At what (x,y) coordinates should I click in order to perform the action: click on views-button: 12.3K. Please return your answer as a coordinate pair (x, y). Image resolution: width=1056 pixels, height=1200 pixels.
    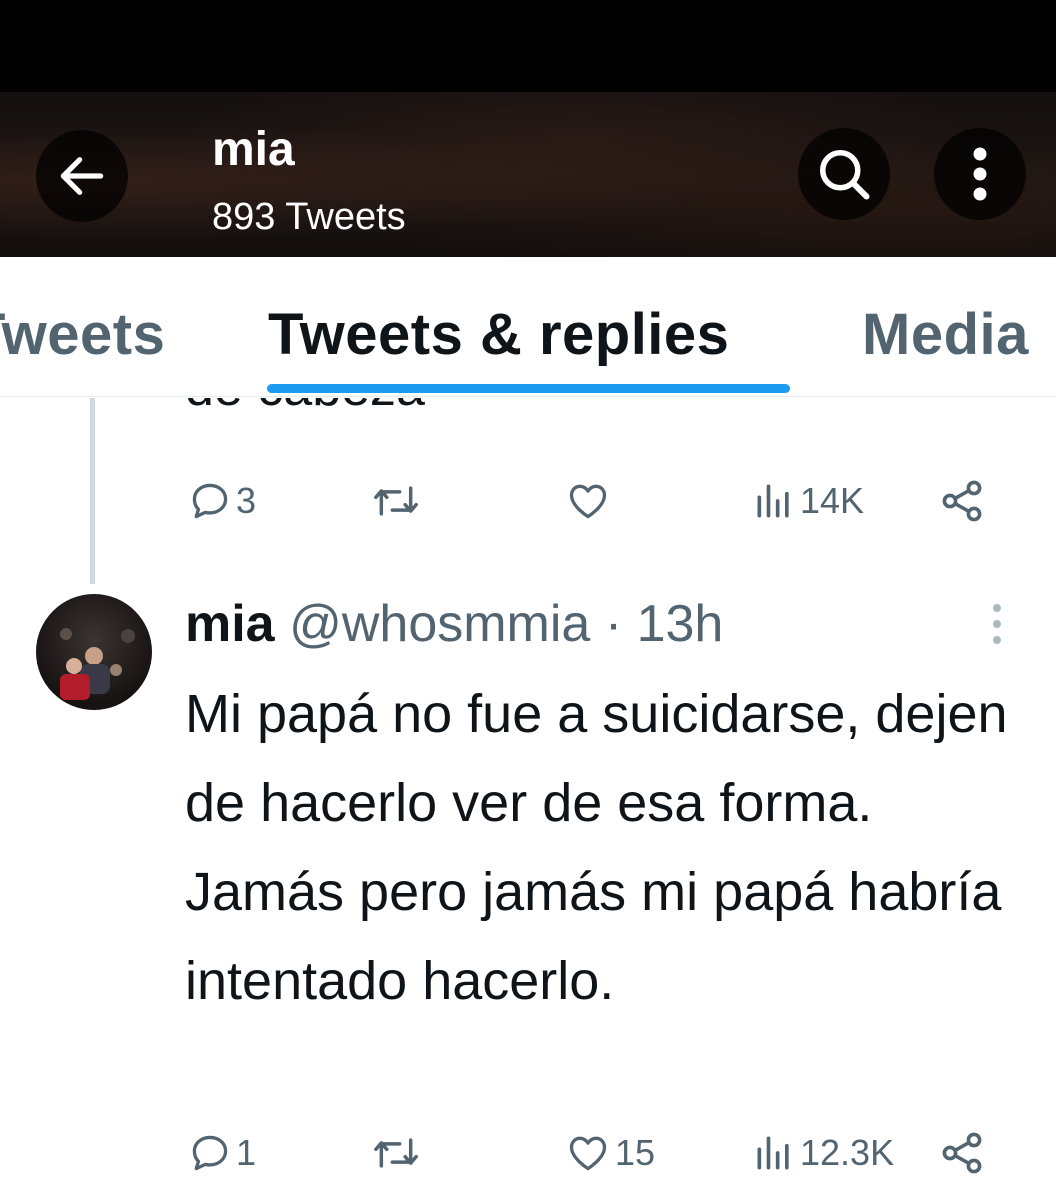
    Looking at the image, I should click on (823, 1153).